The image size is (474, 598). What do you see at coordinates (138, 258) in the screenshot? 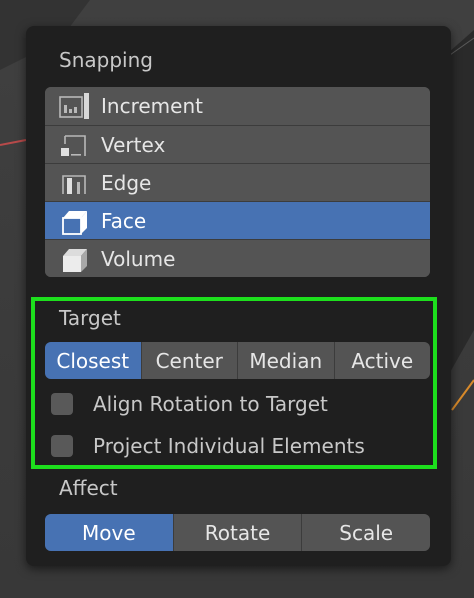
I see `snap-item-label: Volume` at bounding box center [138, 258].